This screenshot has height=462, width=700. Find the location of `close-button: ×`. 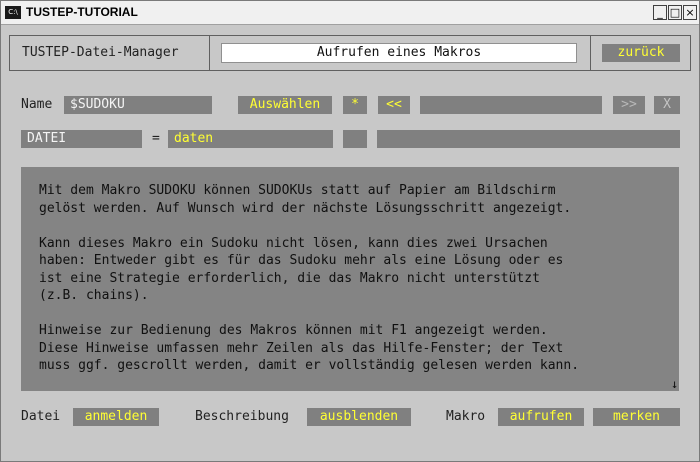

close-button: × is located at coordinates (690, 12).